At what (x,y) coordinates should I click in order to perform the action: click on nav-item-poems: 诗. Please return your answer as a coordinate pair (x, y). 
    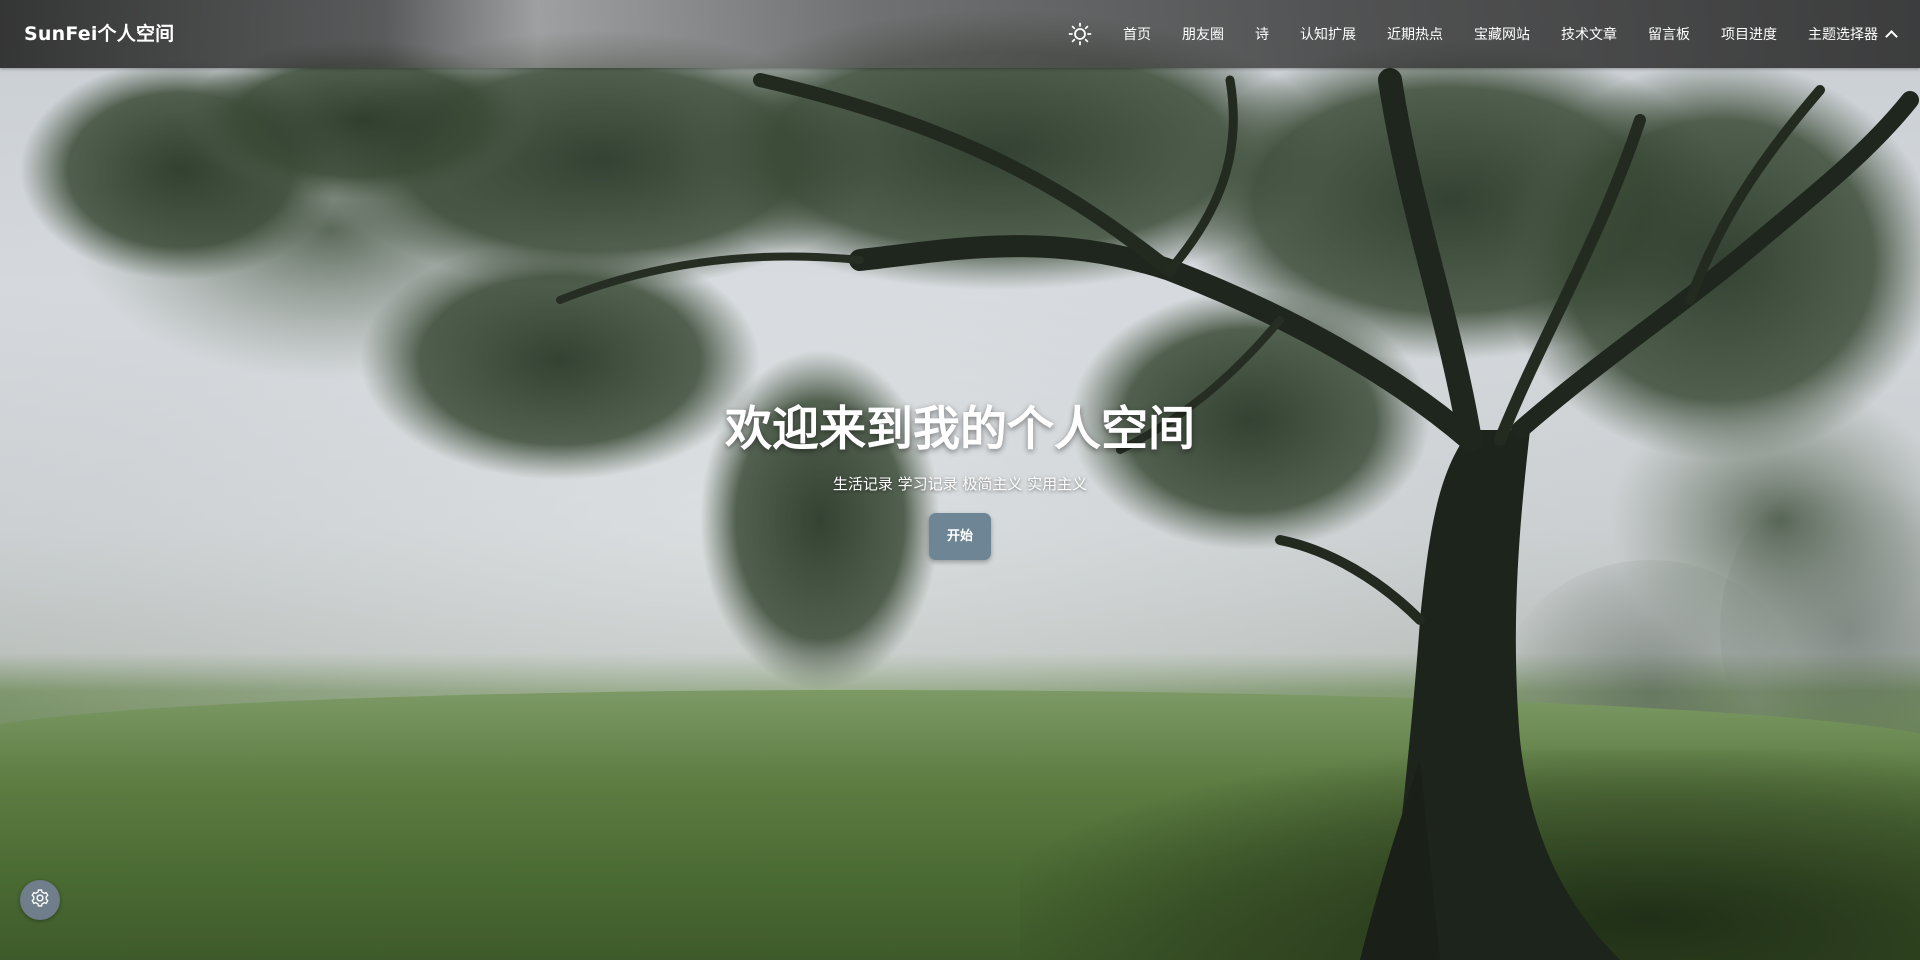
    Looking at the image, I should click on (1262, 34).